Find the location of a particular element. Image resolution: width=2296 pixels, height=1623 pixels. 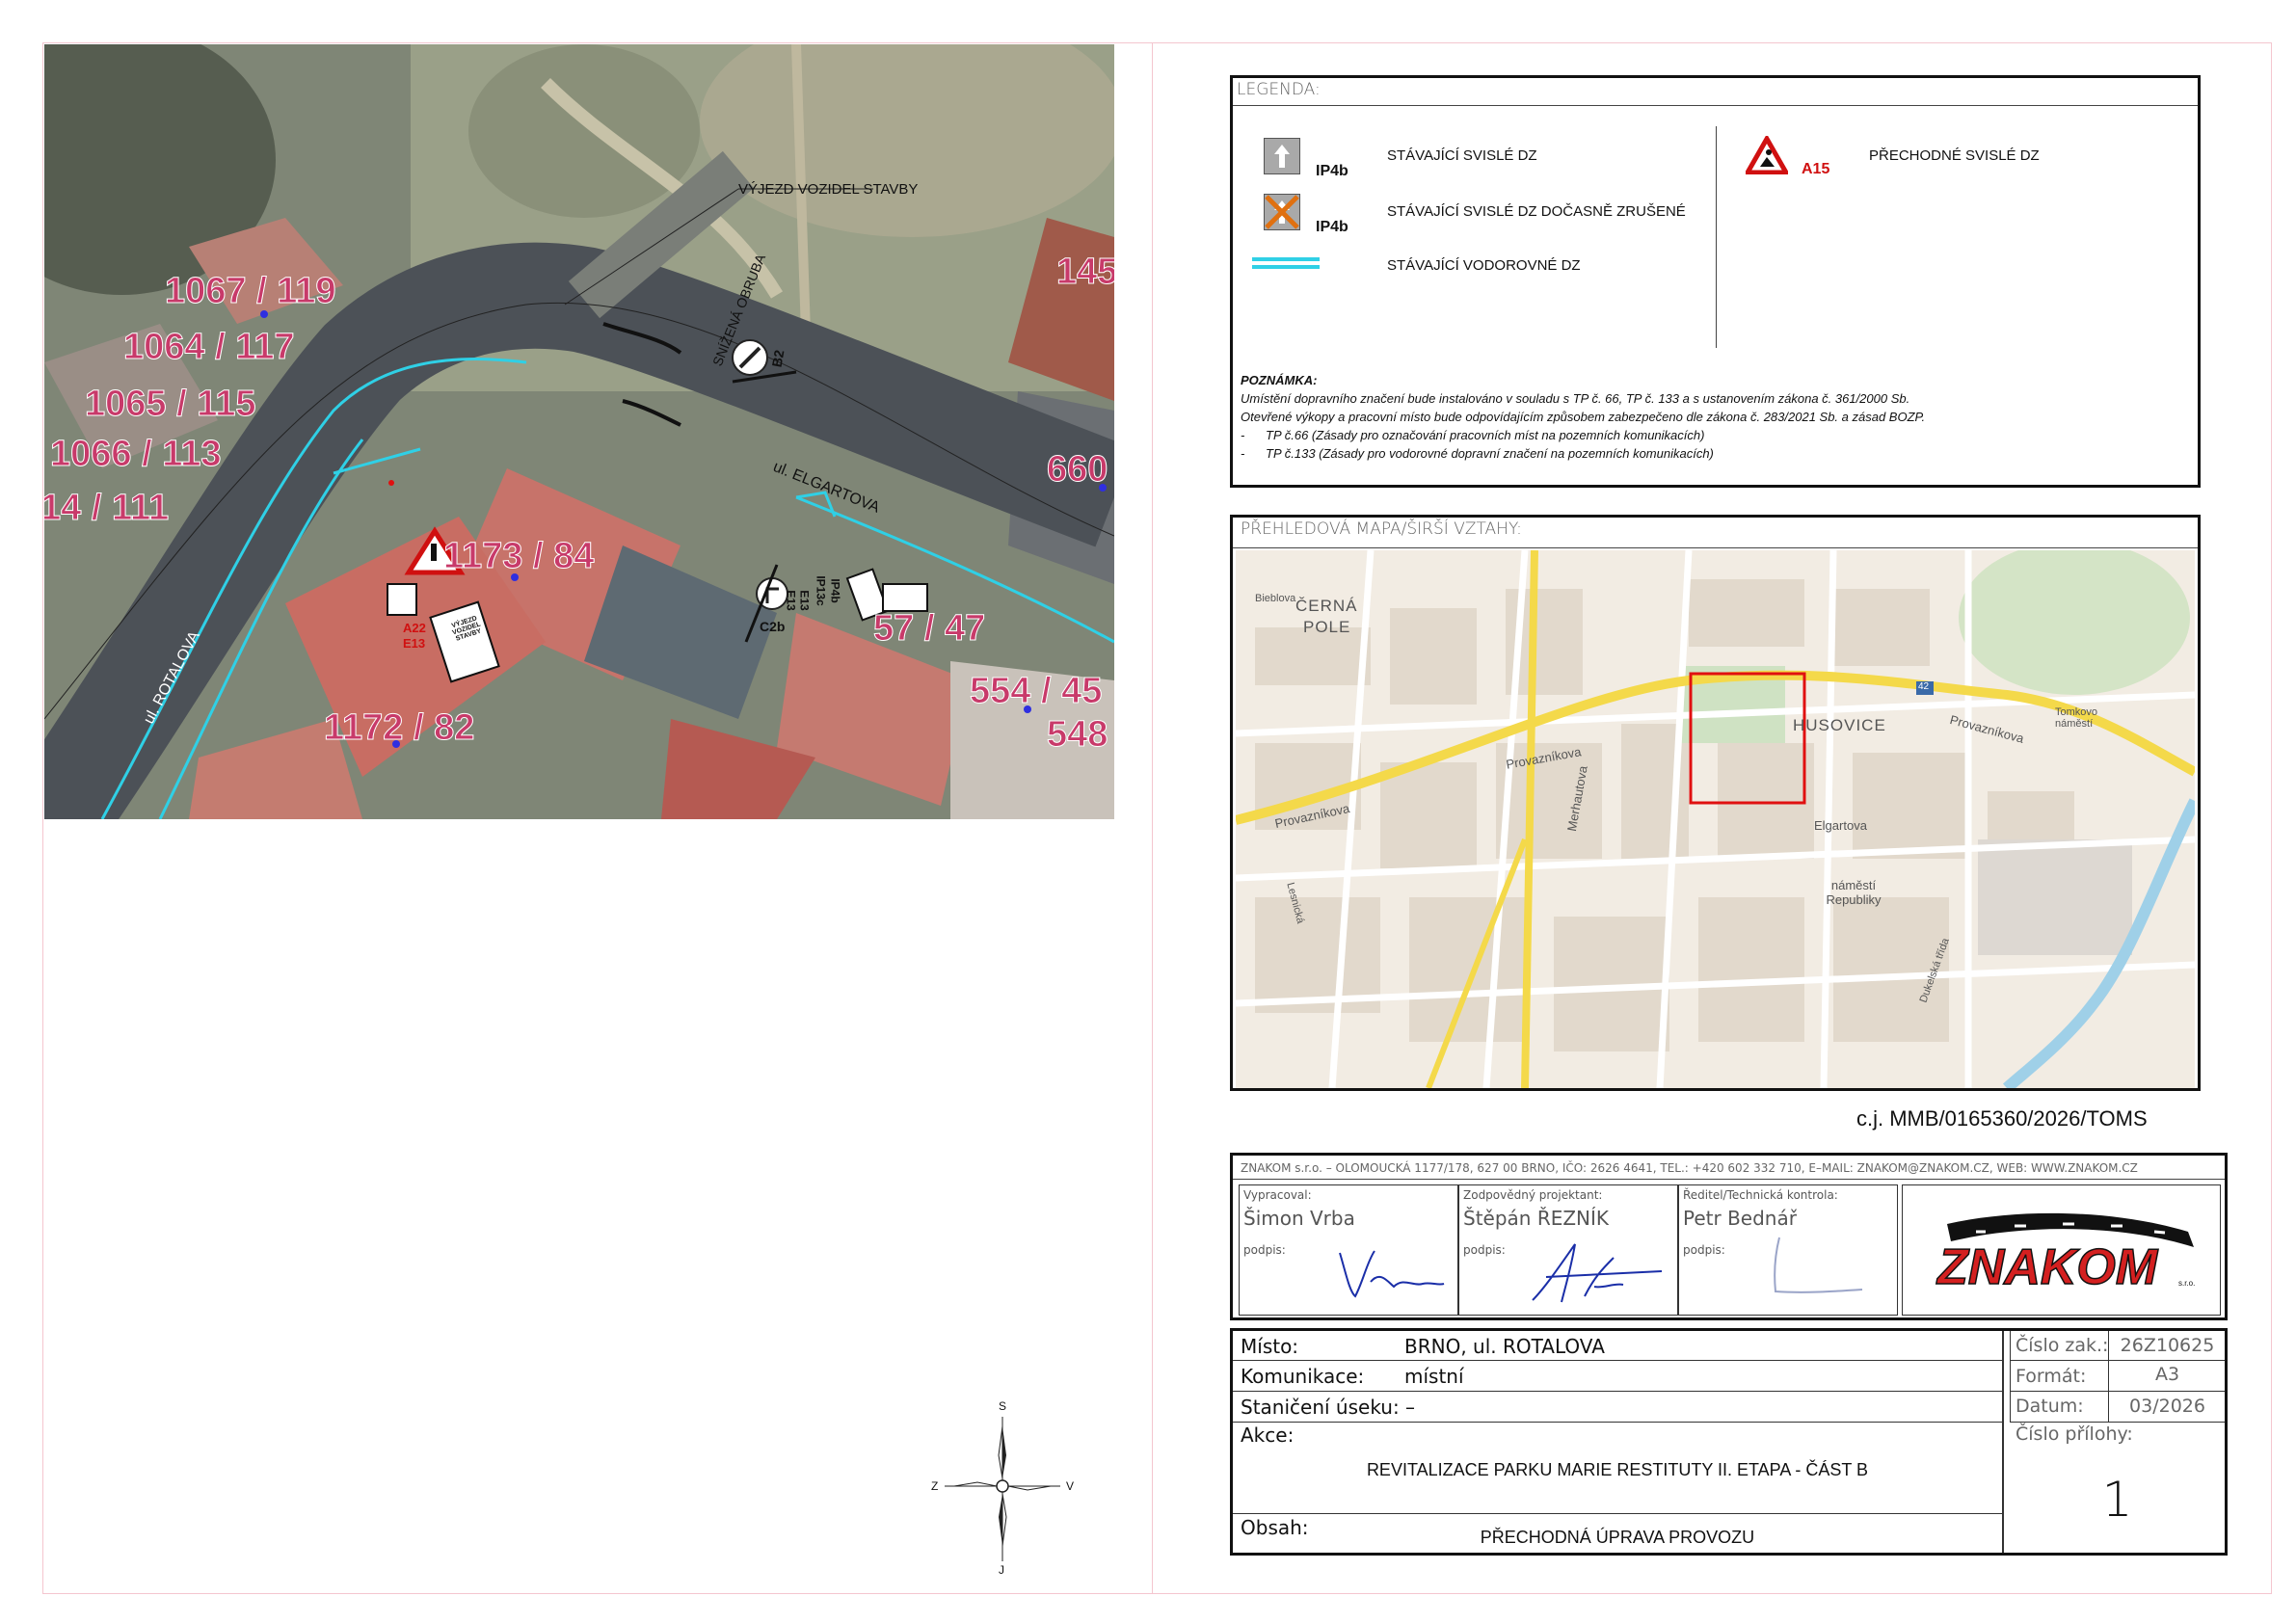

akce-label: Akce: is located at coordinates (1268, 1435).